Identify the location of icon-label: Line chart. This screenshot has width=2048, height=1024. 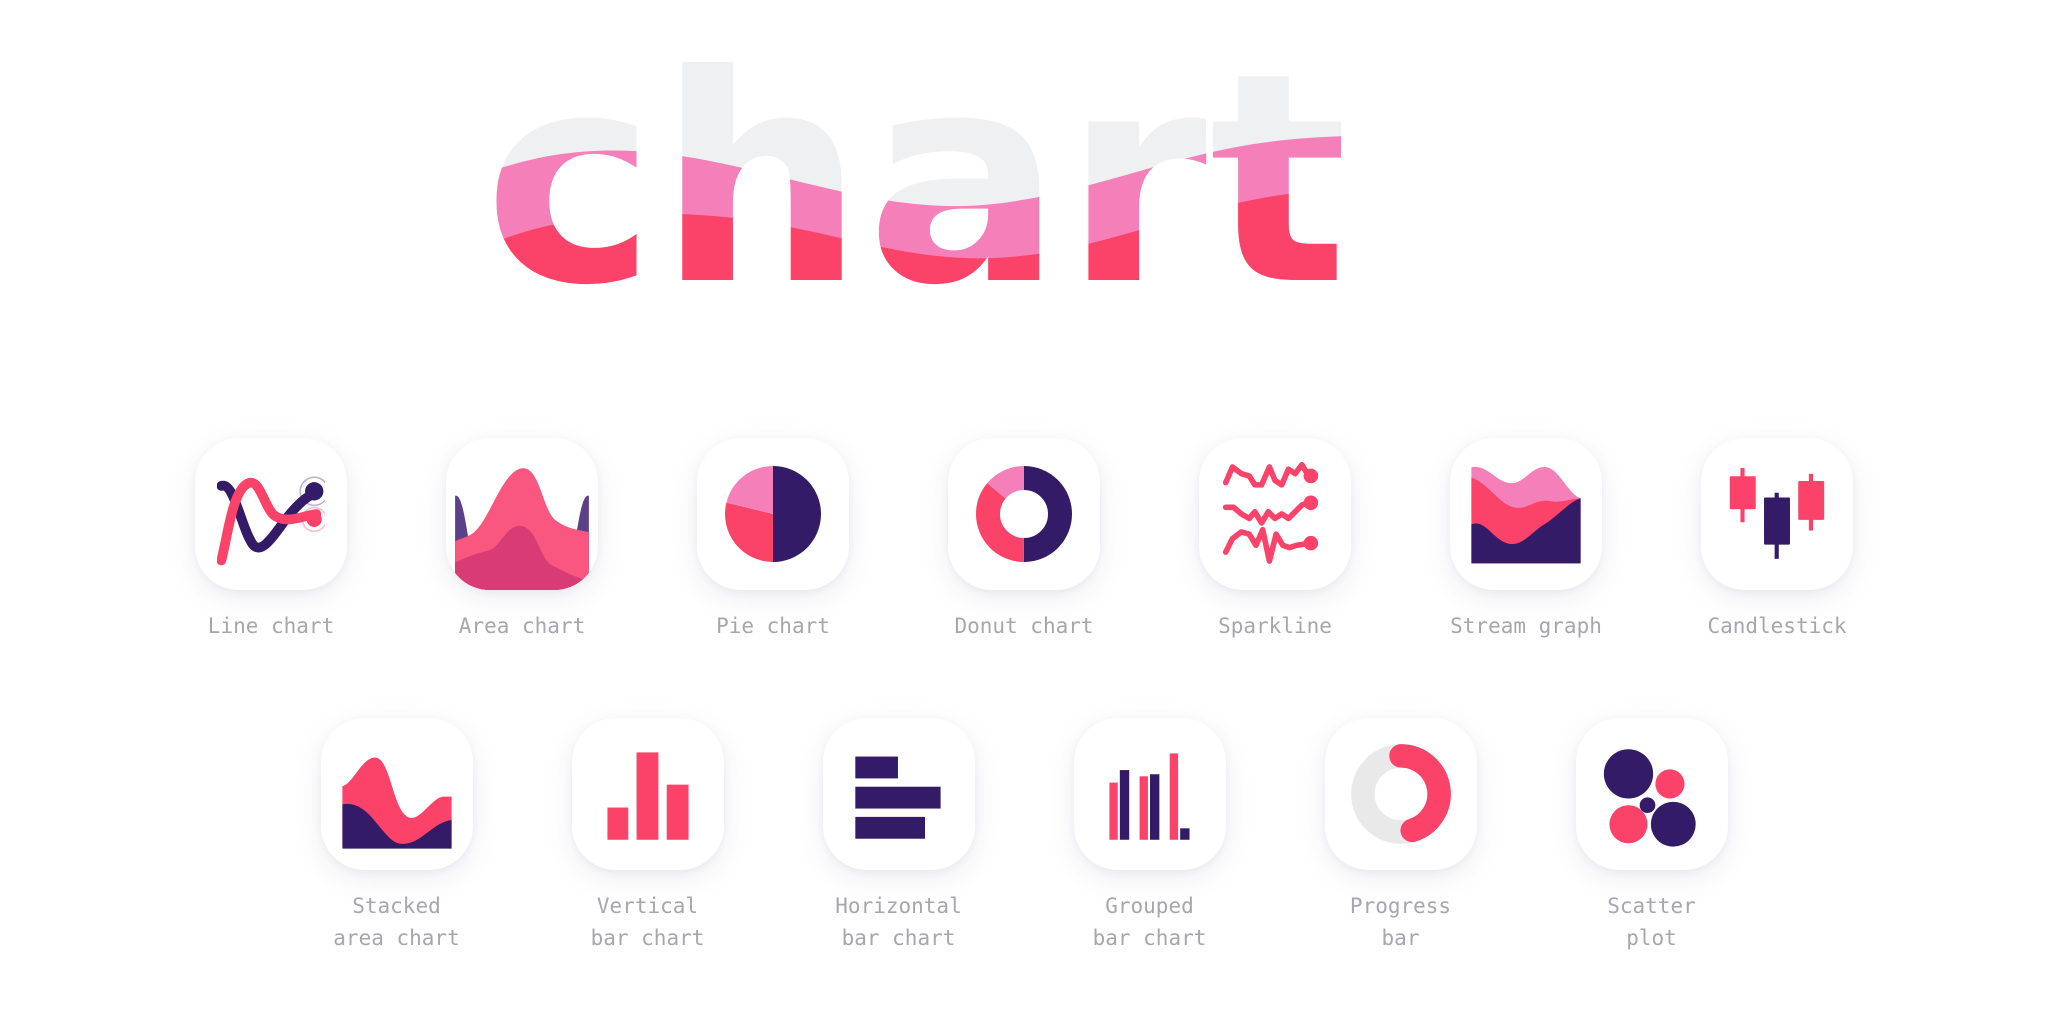
(271, 626).